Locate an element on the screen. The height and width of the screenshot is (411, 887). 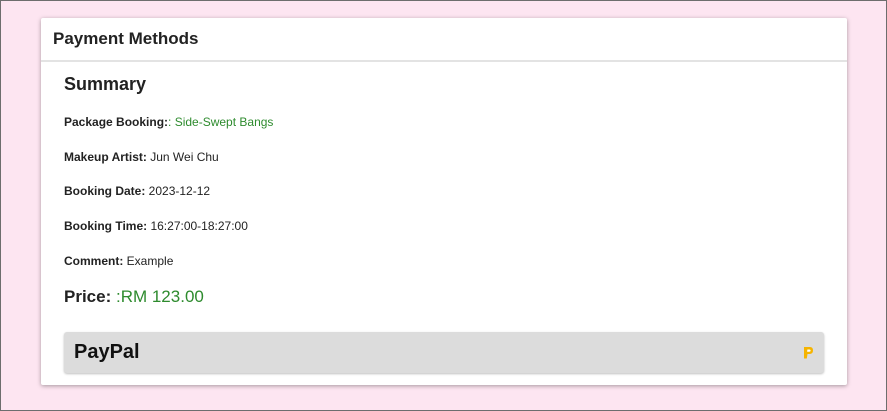
price-row: Price: :RM 123.00 is located at coordinates (134, 297).